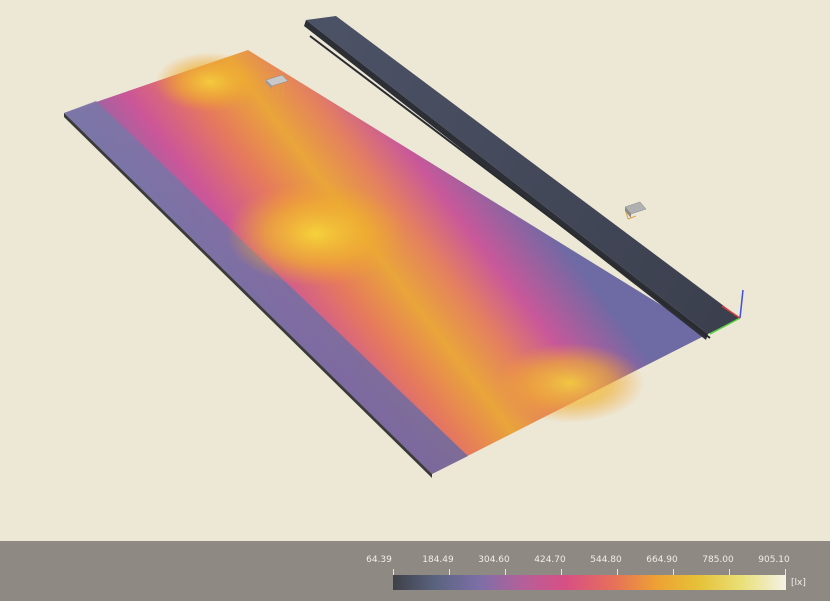 The width and height of the screenshot is (830, 601). Describe the element at coordinates (718, 560) in the screenshot. I see `scale-tick-label: 785.00` at that location.